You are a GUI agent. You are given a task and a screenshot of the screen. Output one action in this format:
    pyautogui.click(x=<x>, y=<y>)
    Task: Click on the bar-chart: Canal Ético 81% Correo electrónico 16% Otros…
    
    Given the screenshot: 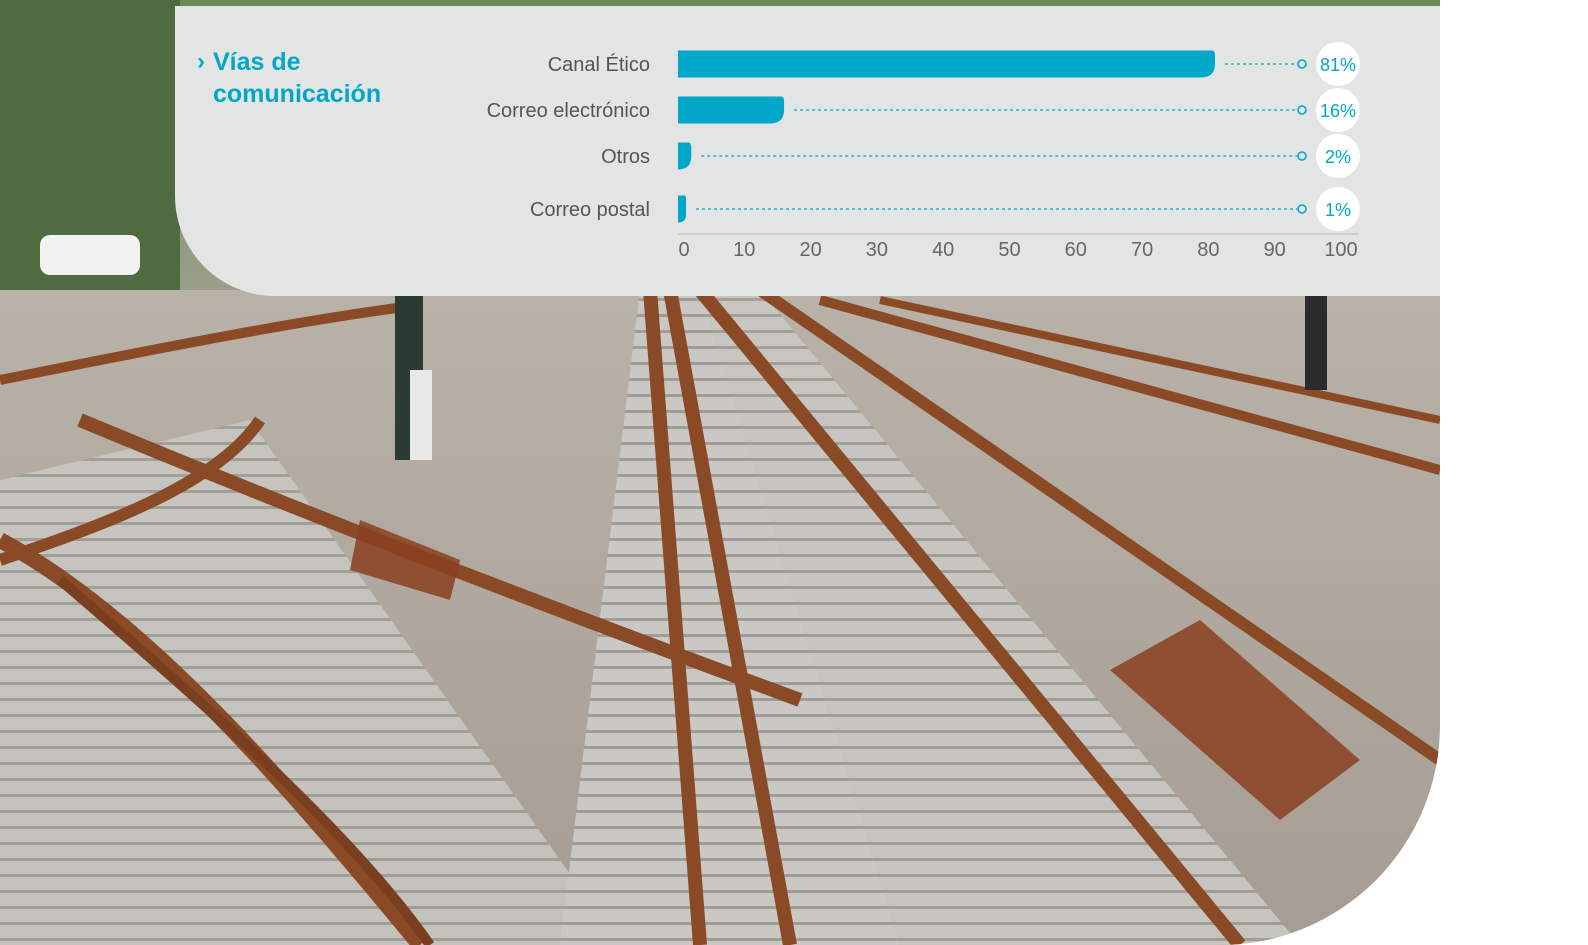 What is the action you would take?
    pyautogui.click(x=923, y=151)
    